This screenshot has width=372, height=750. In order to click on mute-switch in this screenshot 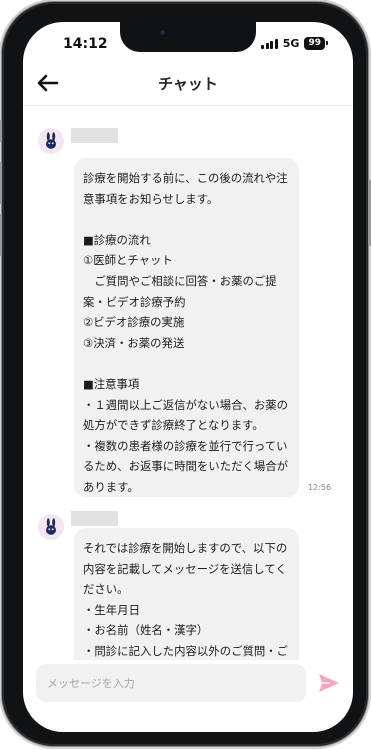, I will do `click(1, 131)`.